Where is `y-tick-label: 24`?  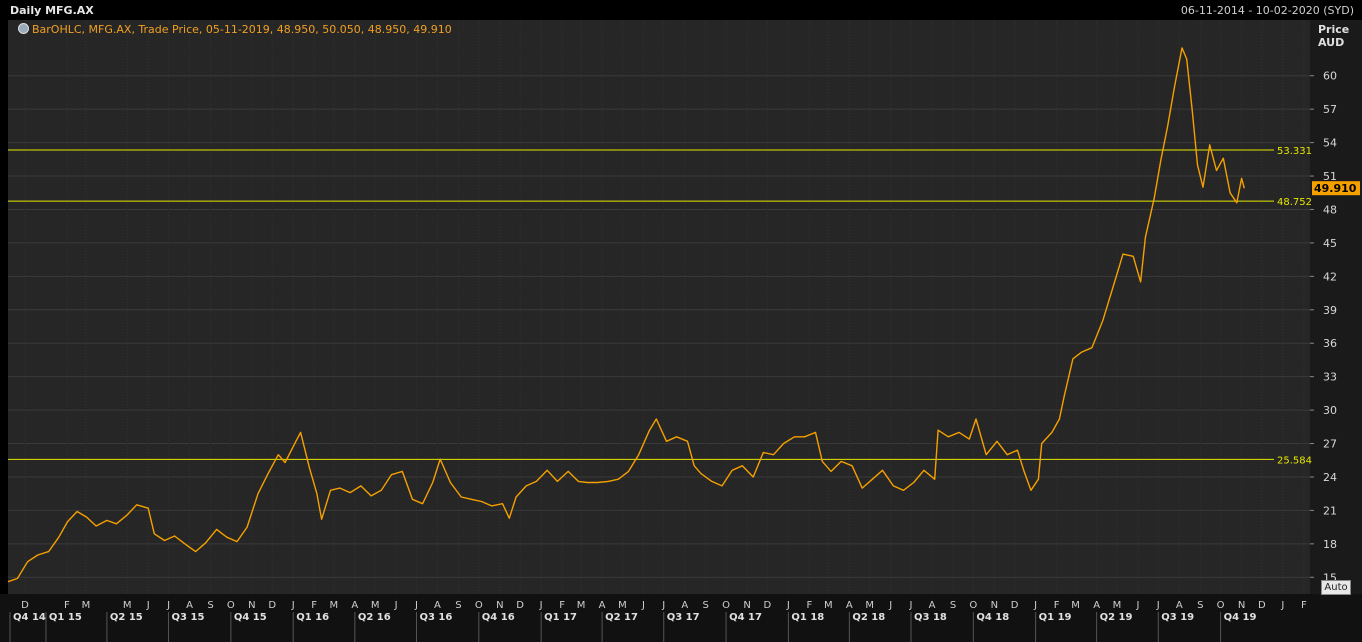 y-tick-label: 24 is located at coordinates (1330, 477).